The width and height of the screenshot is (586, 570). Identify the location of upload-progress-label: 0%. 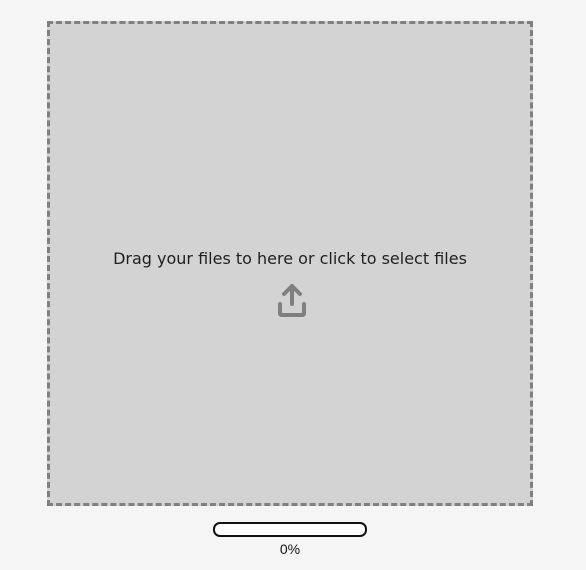
(290, 549).